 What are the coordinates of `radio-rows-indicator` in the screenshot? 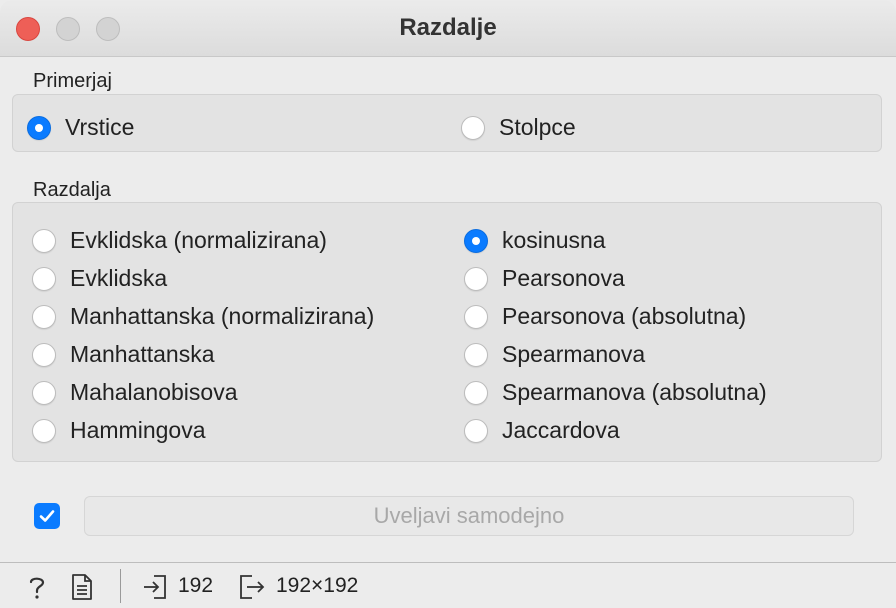 It's located at (39, 127).